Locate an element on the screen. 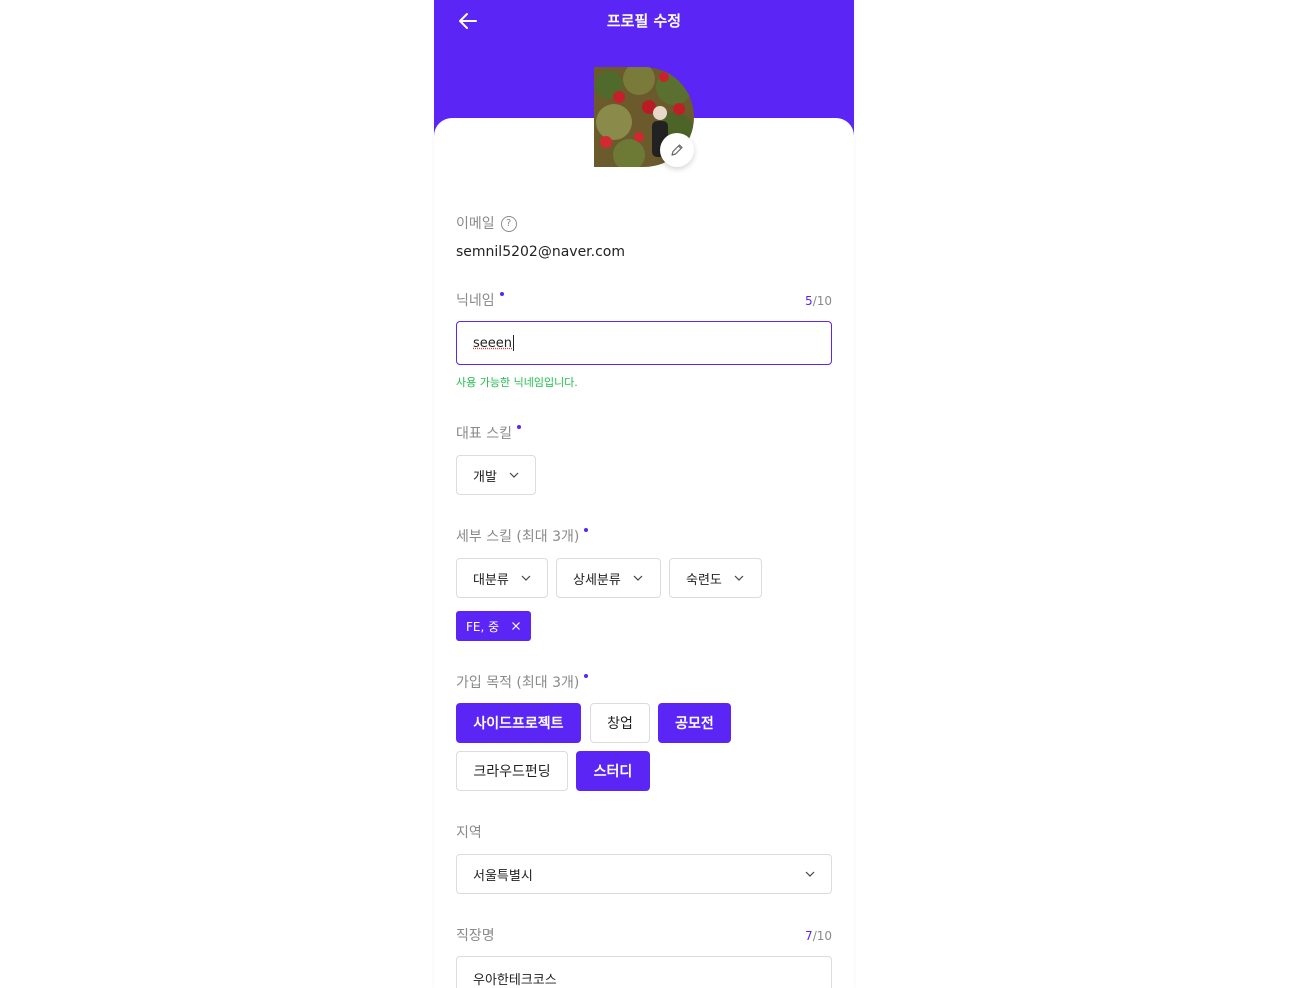  email-label-text: 이메일 is located at coordinates (475, 224).